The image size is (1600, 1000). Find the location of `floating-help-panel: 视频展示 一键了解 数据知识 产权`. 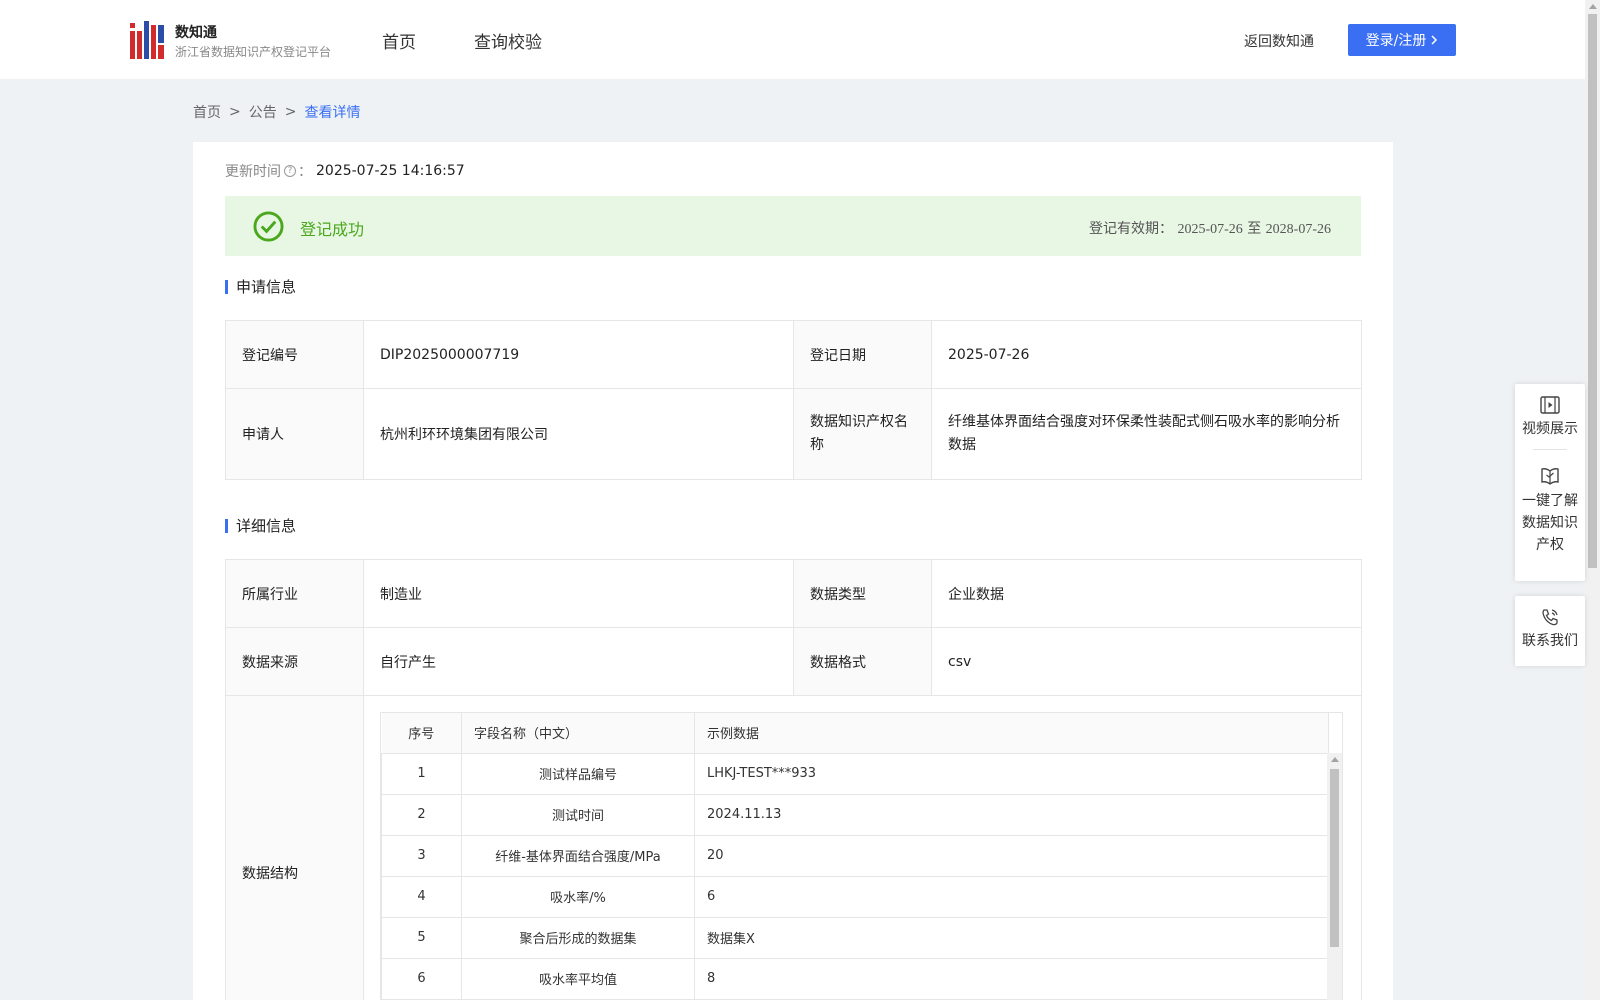

floating-help-panel: 视频展示 一键了解 数据知识 产权 is located at coordinates (1550, 482).